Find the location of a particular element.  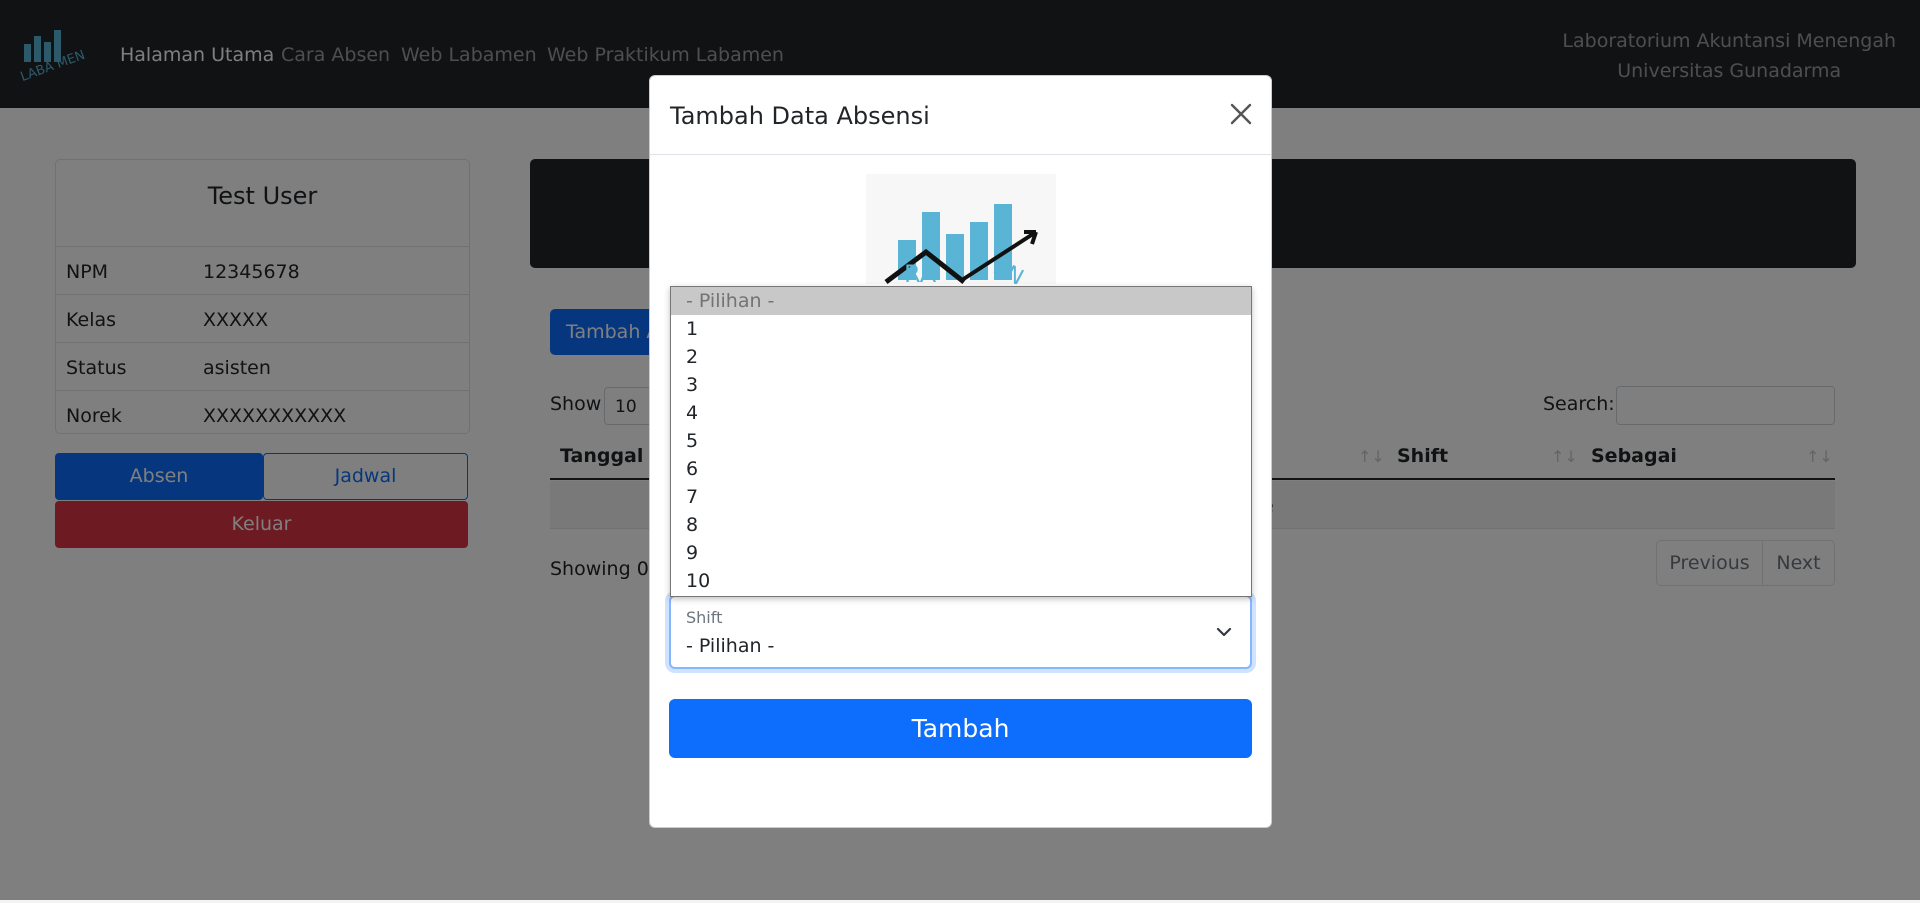

logo-text-left: RA is located at coordinates (920, 272).